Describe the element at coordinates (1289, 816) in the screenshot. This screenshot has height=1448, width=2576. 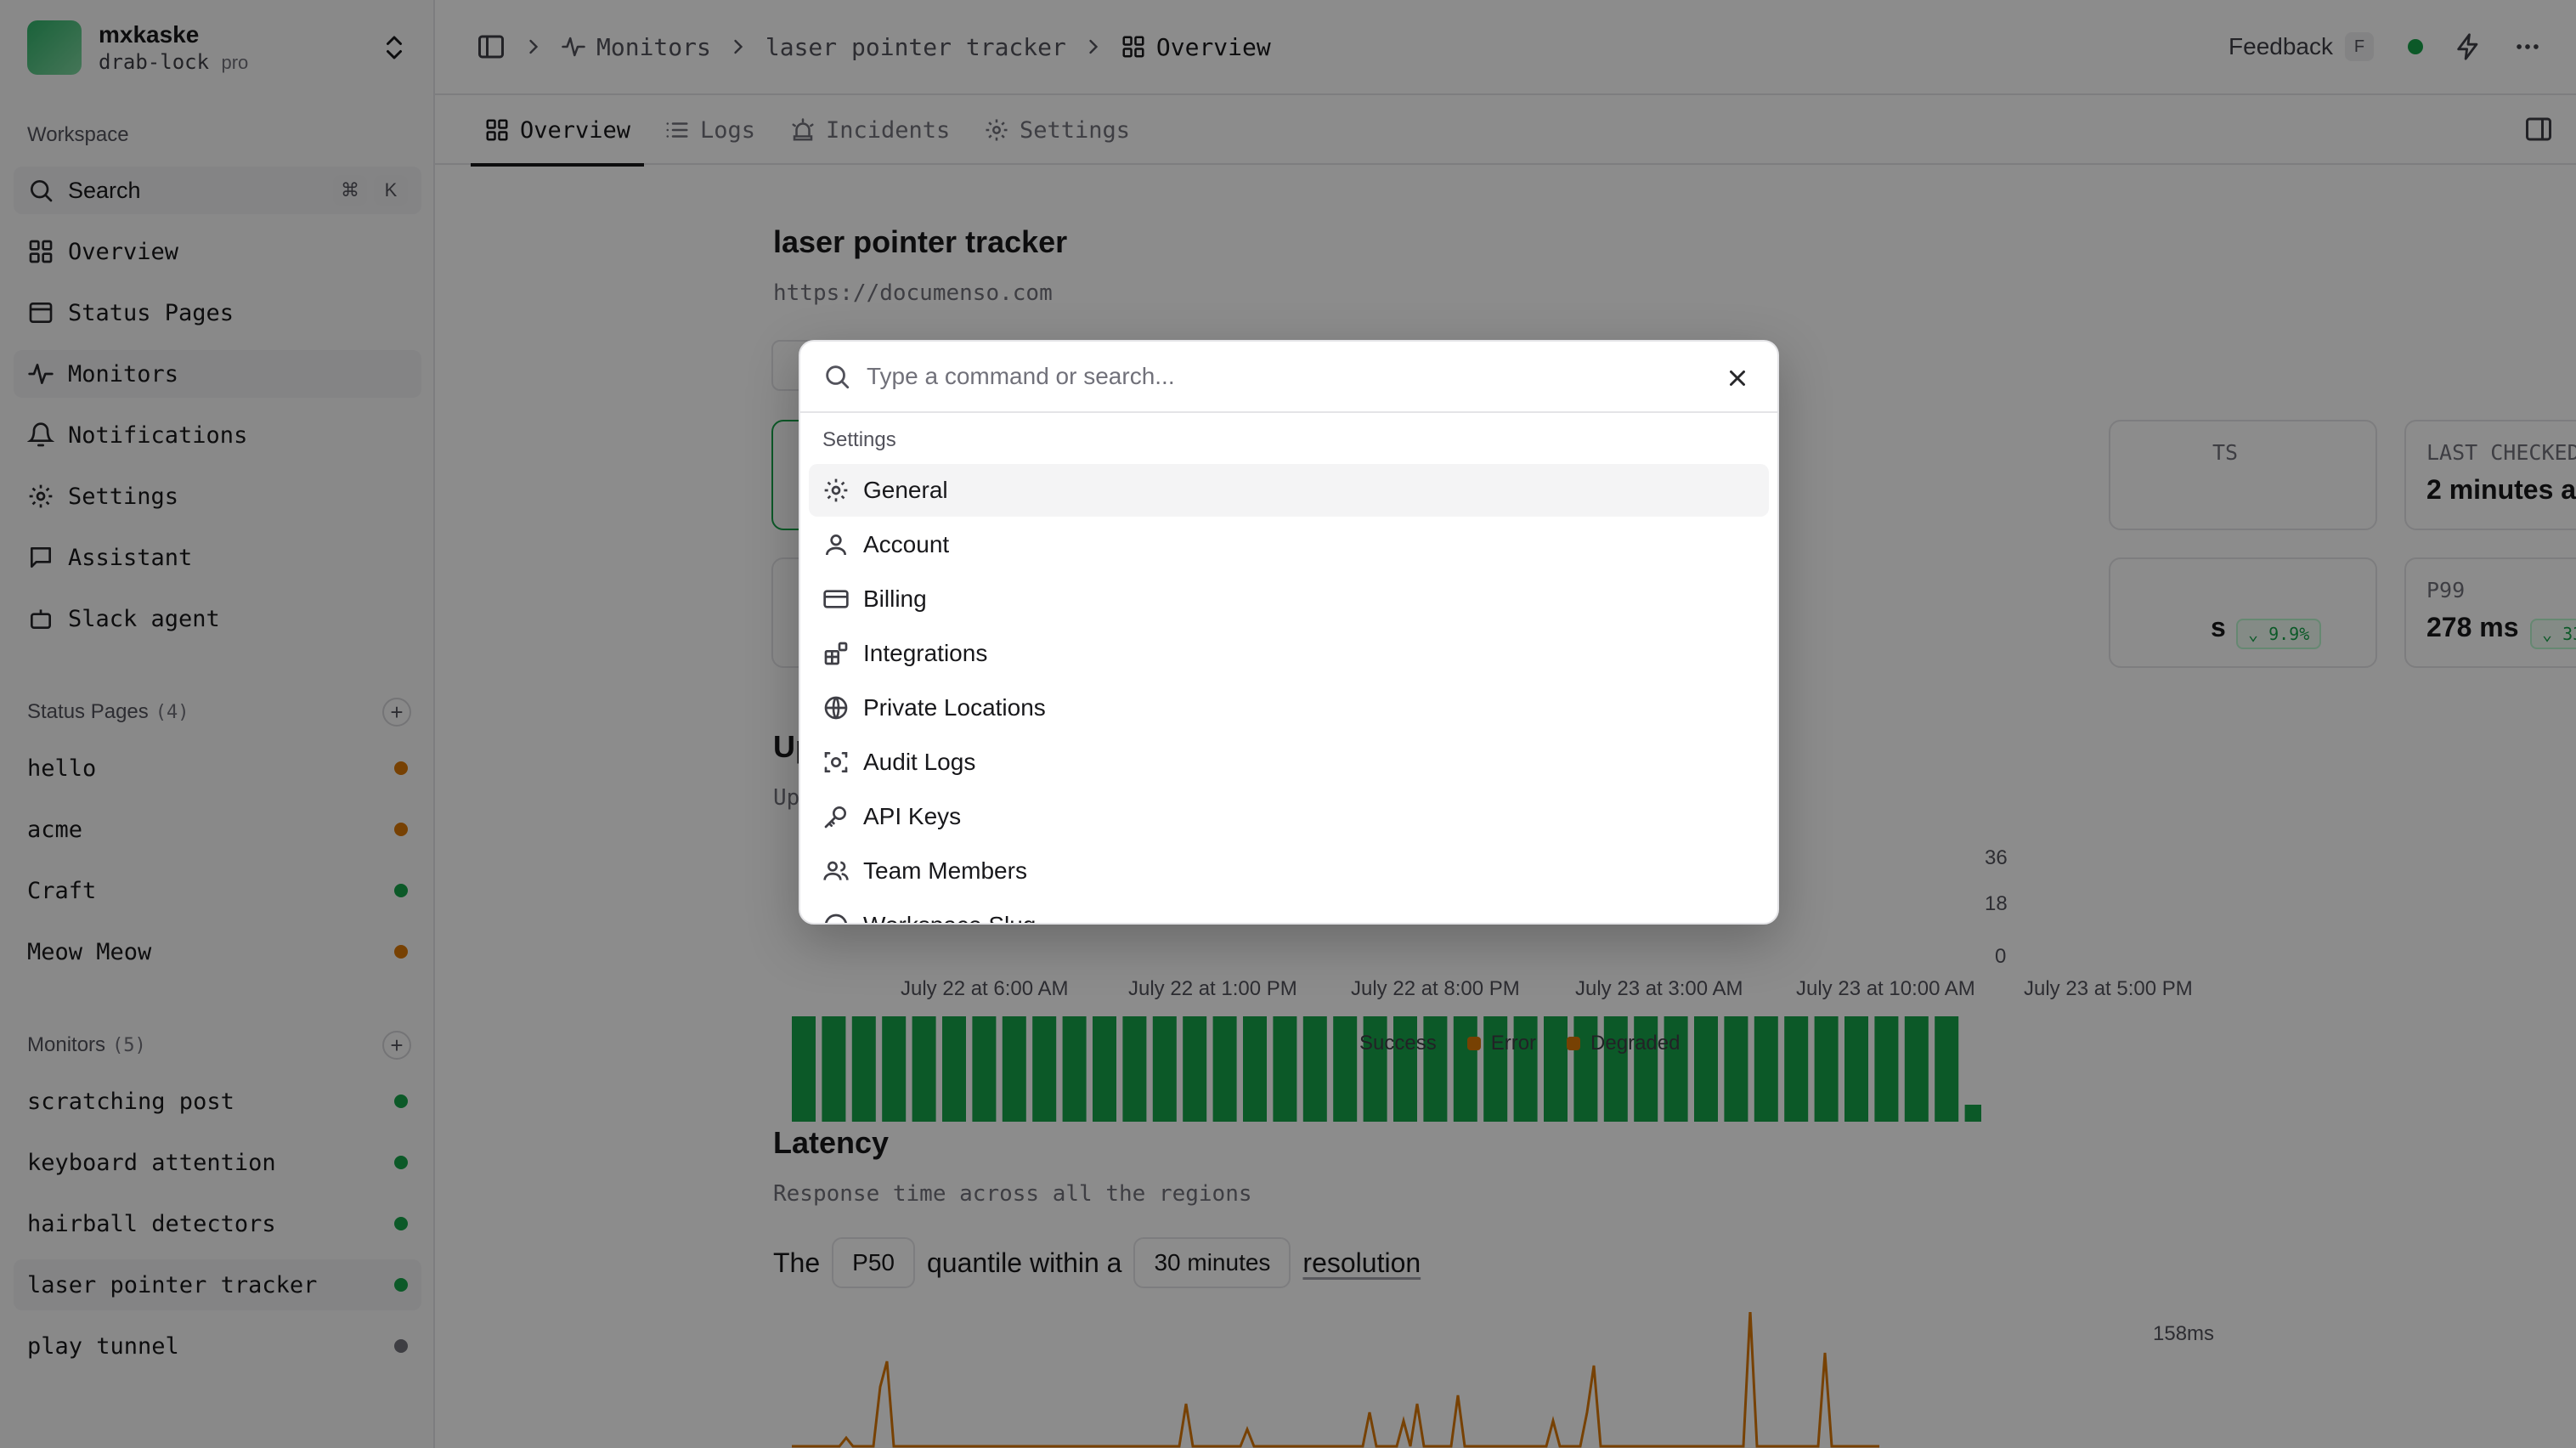
I see `command-item-api-keys: API Keys` at that location.